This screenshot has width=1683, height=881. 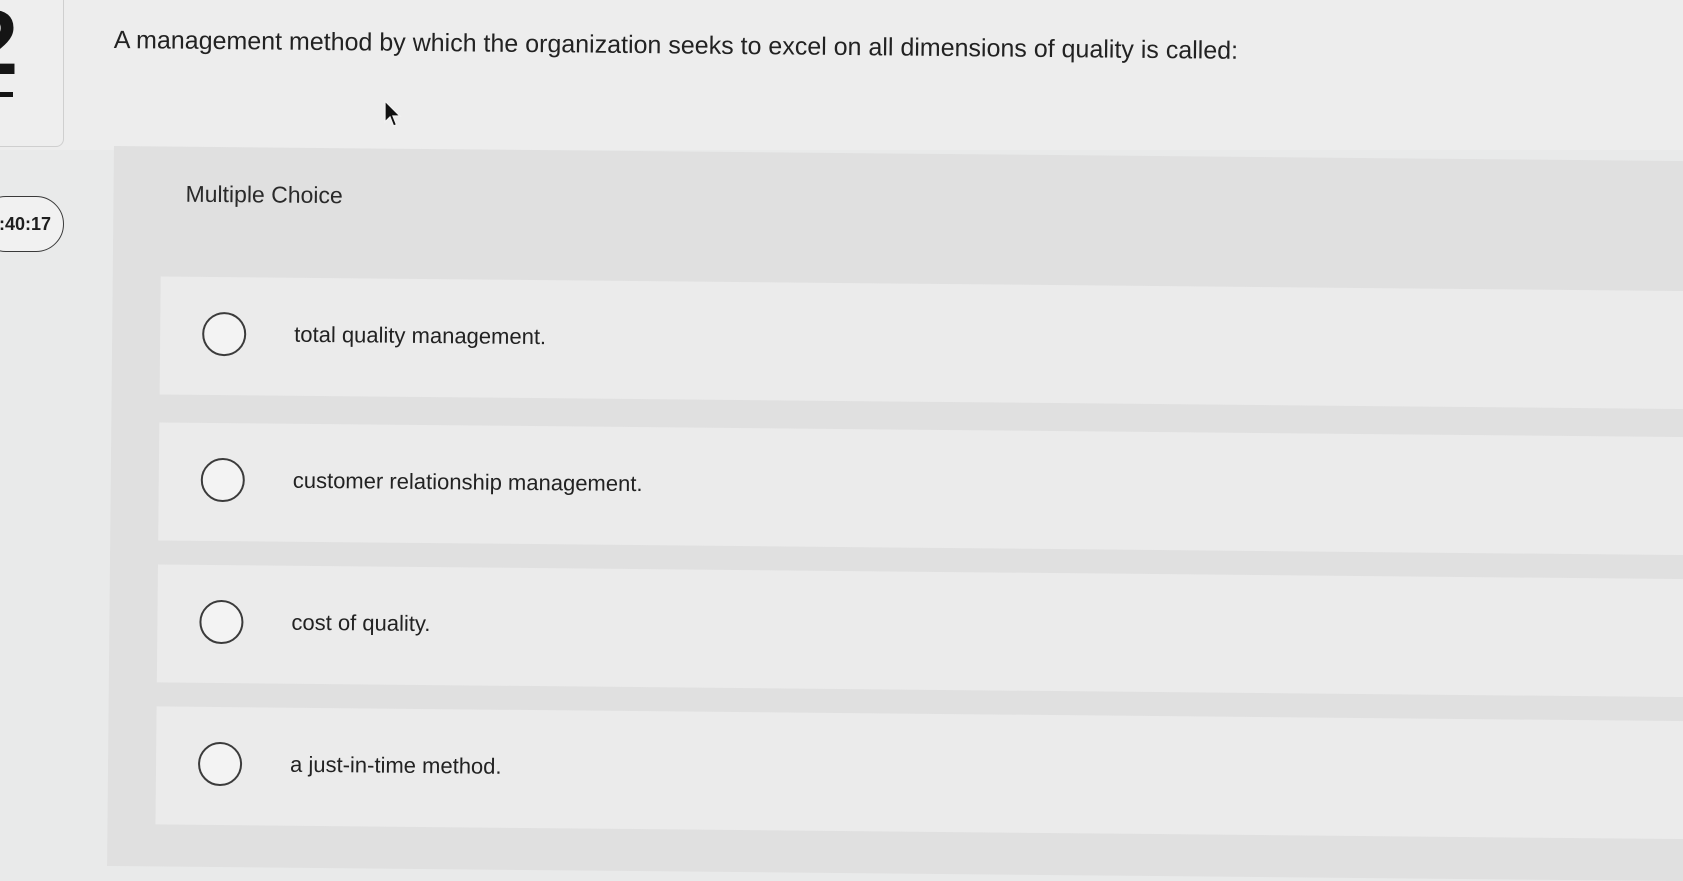 I want to click on answer-option-label: customer relationship management., so click(x=467, y=482).